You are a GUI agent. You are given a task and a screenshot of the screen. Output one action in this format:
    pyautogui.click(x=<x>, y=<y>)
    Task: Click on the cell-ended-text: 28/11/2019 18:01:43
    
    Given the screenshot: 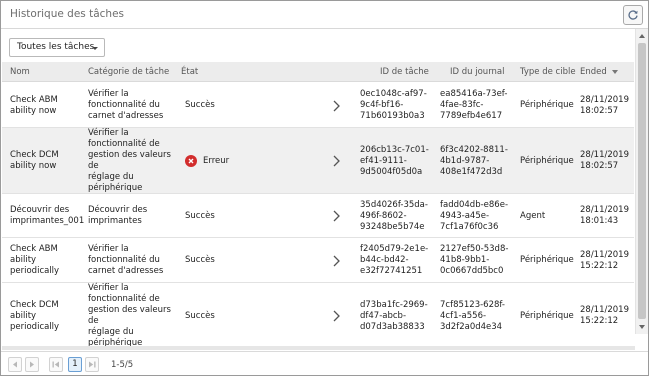 What is the action you would take?
    pyautogui.click(x=604, y=216)
    